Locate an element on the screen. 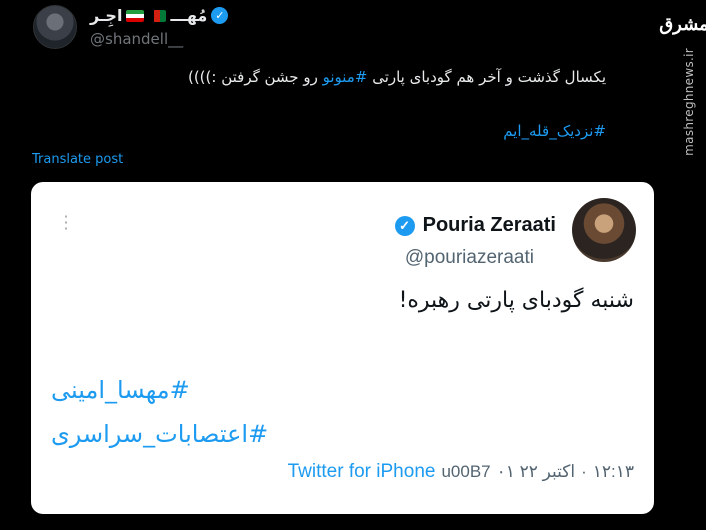 The image size is (706, 530). quoted-name-text: Pouria Zeraati is located at coordinates (489, 225).